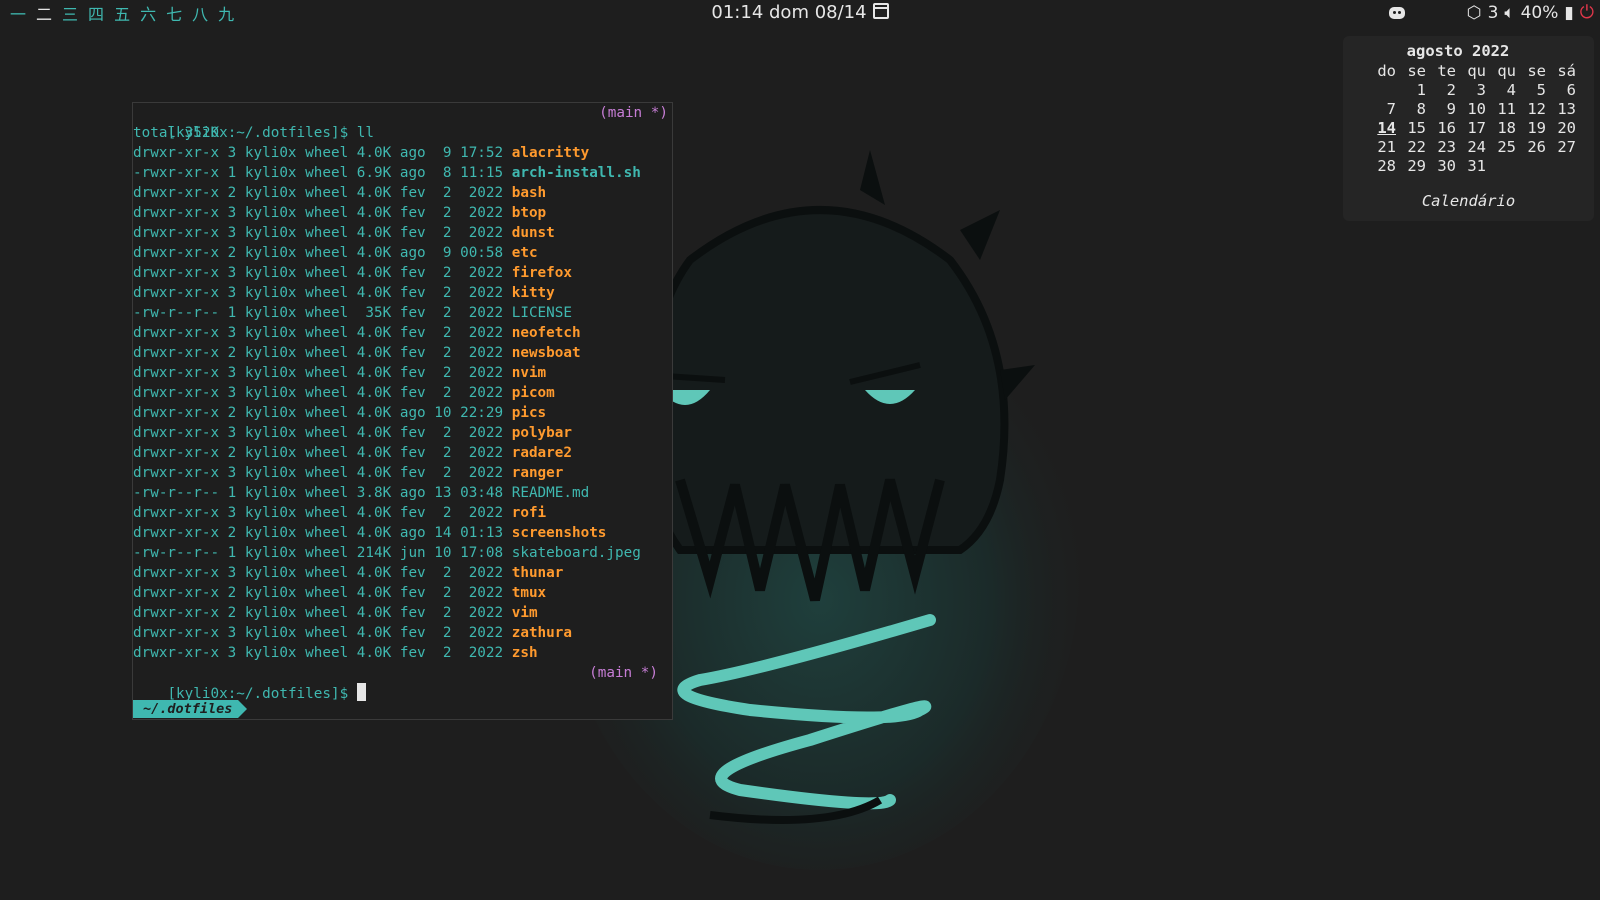 This screenshot has width=1600, height=900. I want to click on calendar-day: 26, so click(1531, 147).